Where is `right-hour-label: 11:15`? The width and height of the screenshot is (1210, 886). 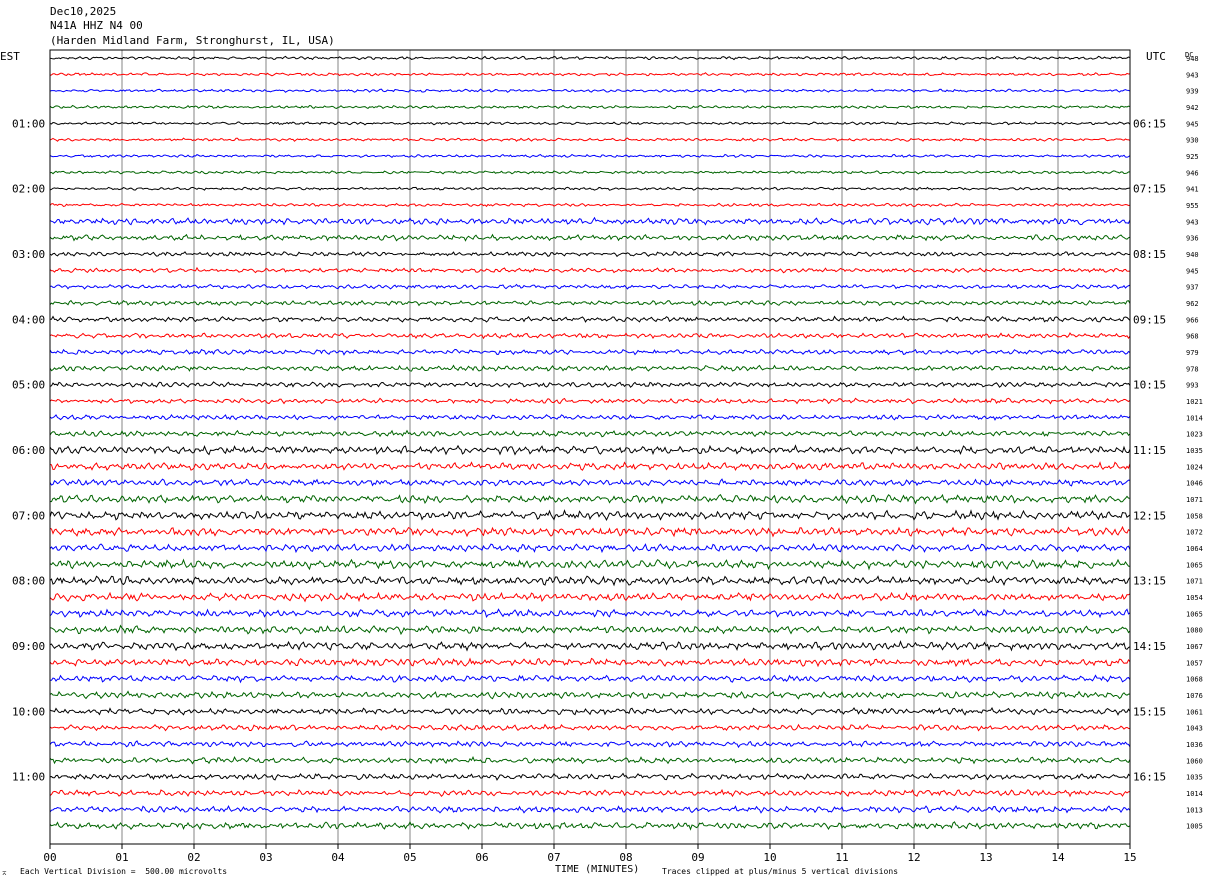 right-hour-label: 11:15 is located at coordinates (1149, 450).